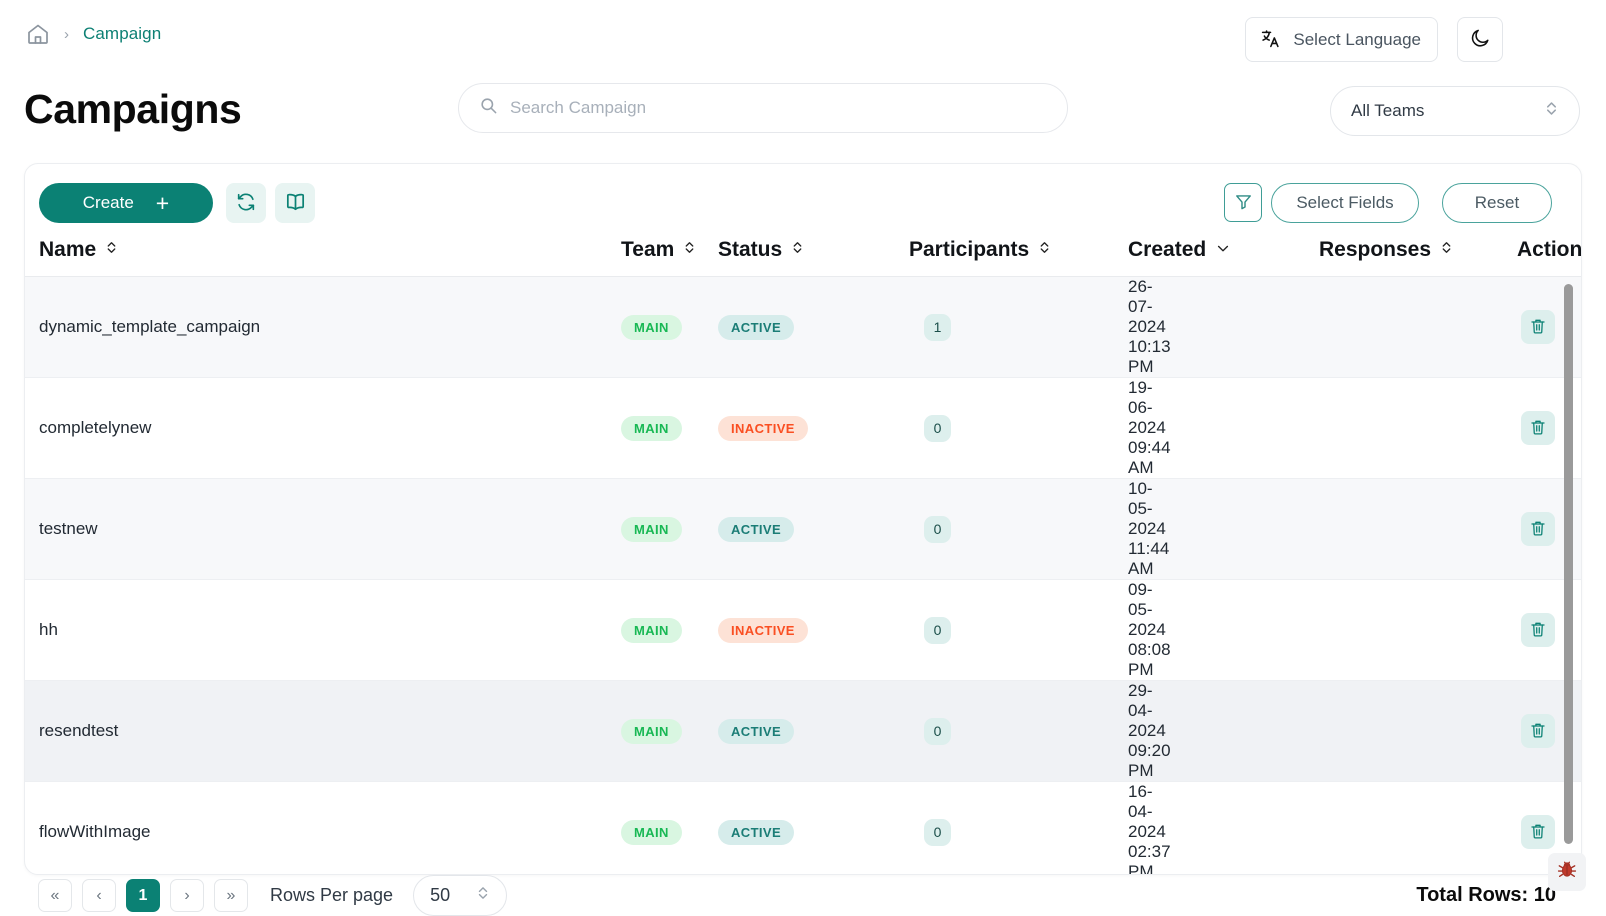  Describe the element at coordinates (488, 108) in the screenshot. I see `search-icon` at that location.